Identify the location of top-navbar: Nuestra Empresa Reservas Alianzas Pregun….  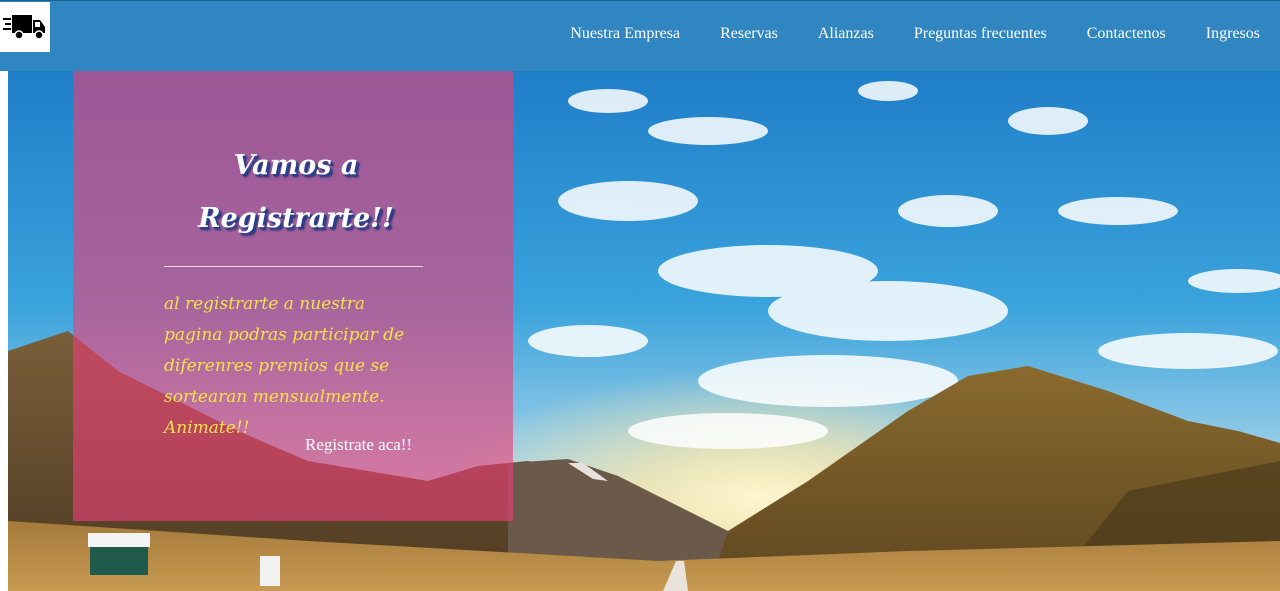
(640, 35).